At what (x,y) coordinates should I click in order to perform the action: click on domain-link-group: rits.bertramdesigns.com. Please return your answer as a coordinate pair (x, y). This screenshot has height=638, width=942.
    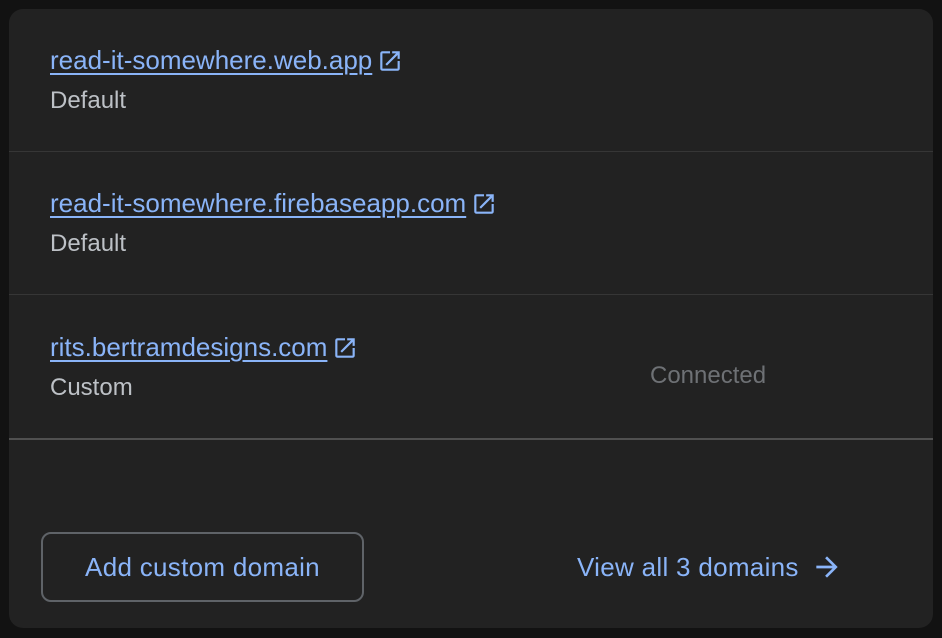
    Looking at the image, I should click on (204, 347).